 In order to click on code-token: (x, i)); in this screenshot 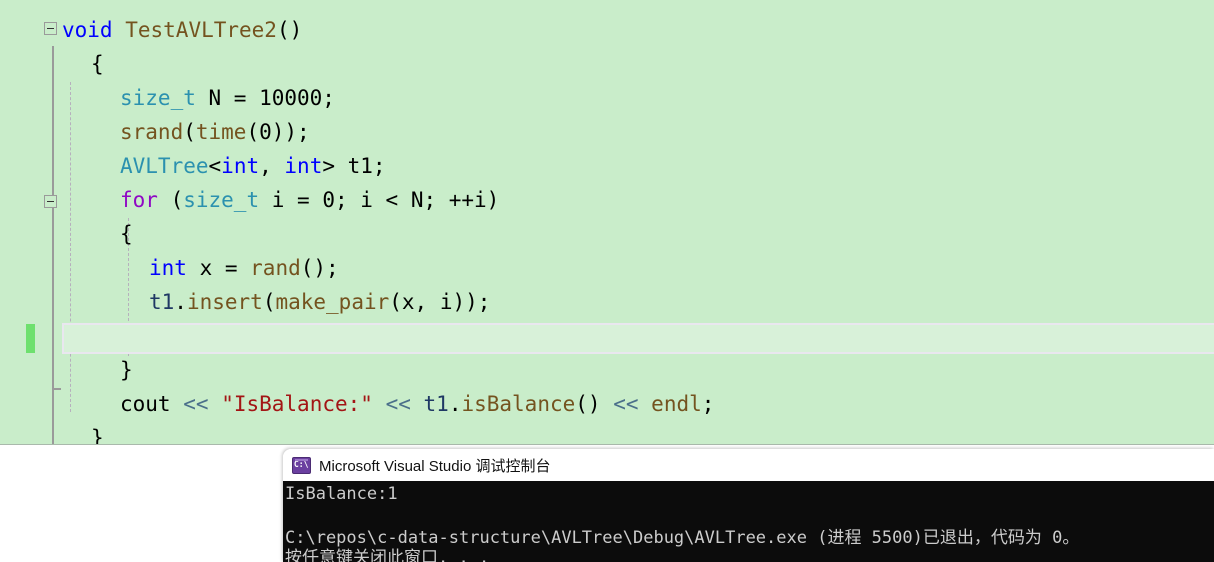, I will do `click(440, 302)`.